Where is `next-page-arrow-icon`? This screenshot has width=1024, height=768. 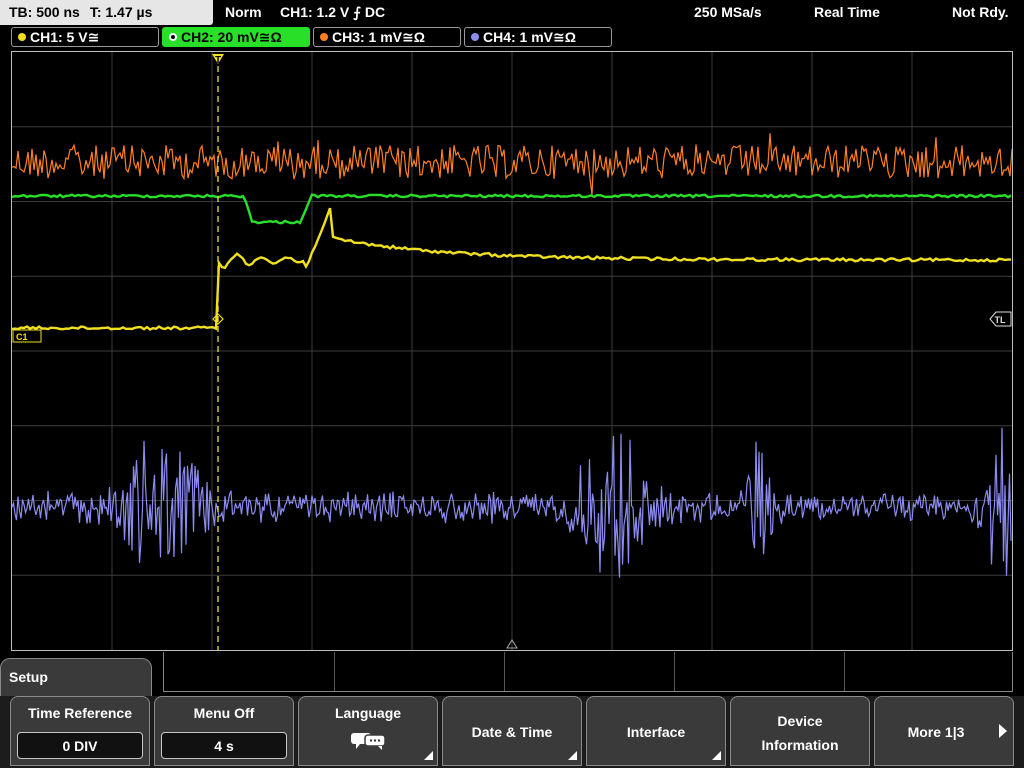
next-page-arrow-icon is located at coordinates (1003, 731).